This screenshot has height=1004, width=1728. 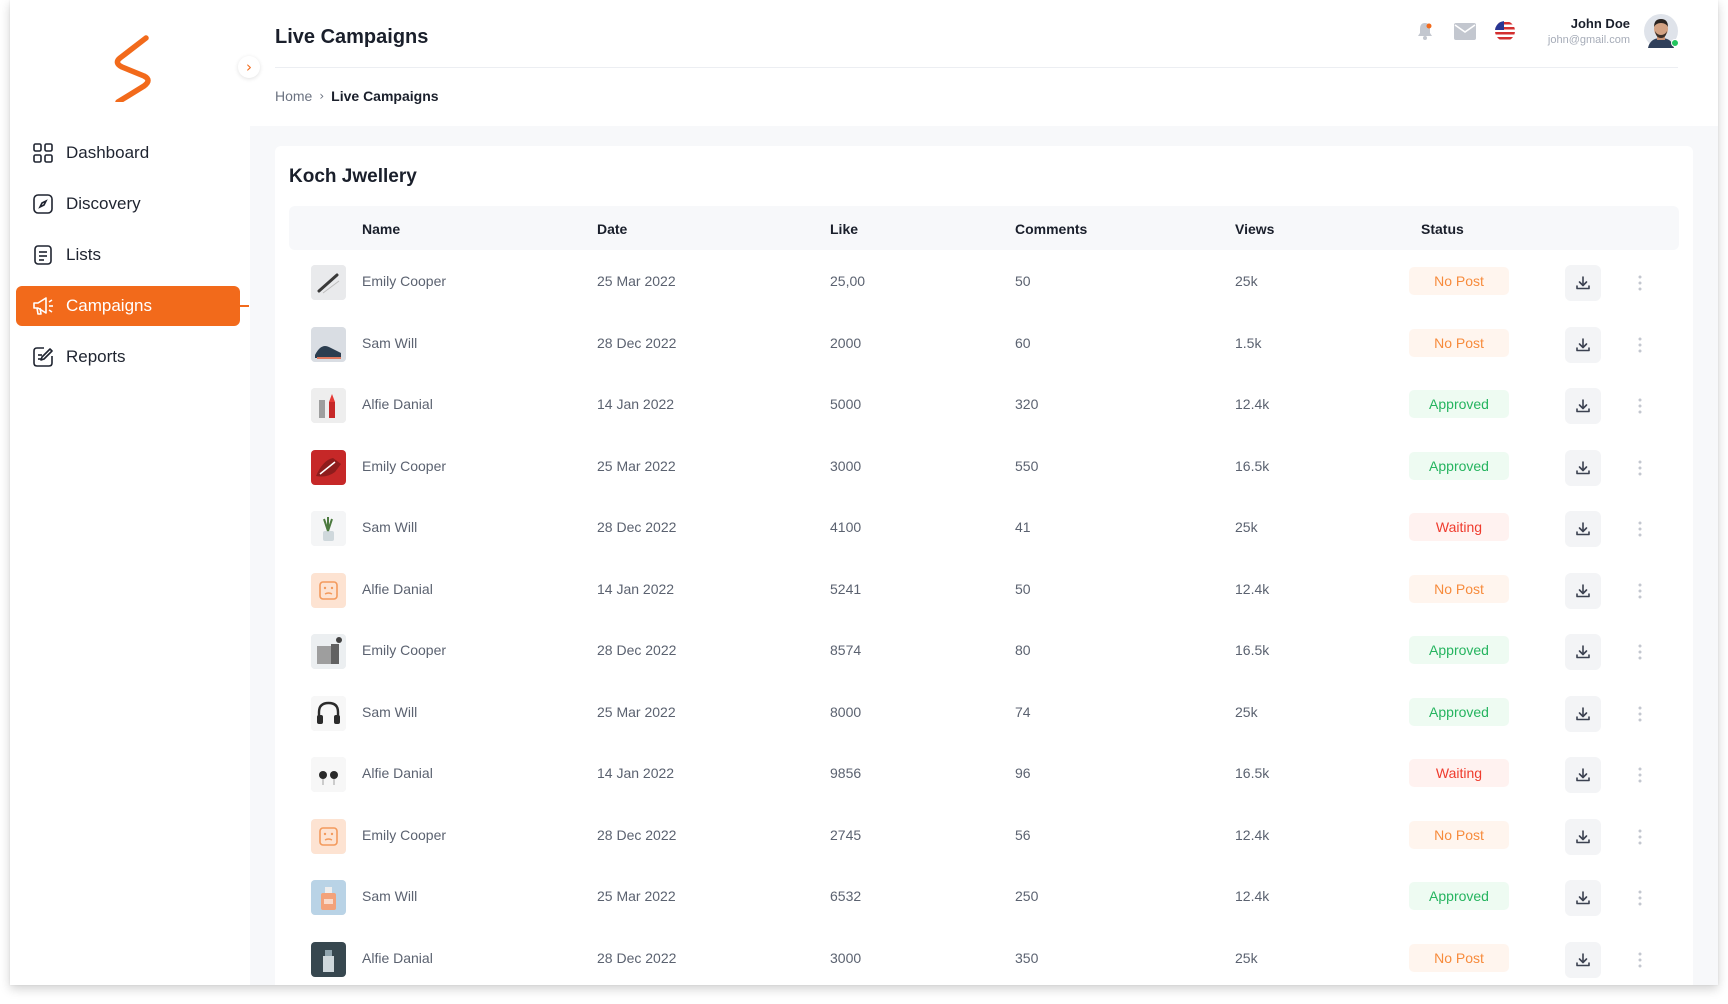 I want to click on sidebar-item-dashboard: Dashboard, so click(x=128, y=153).